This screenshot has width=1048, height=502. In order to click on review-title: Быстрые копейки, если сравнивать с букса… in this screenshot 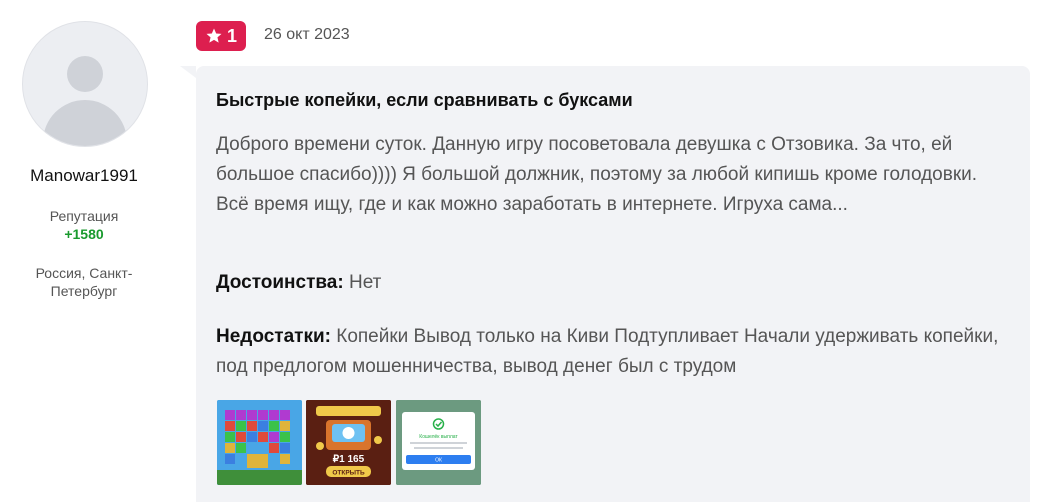, I will do `click(424, 100)`.